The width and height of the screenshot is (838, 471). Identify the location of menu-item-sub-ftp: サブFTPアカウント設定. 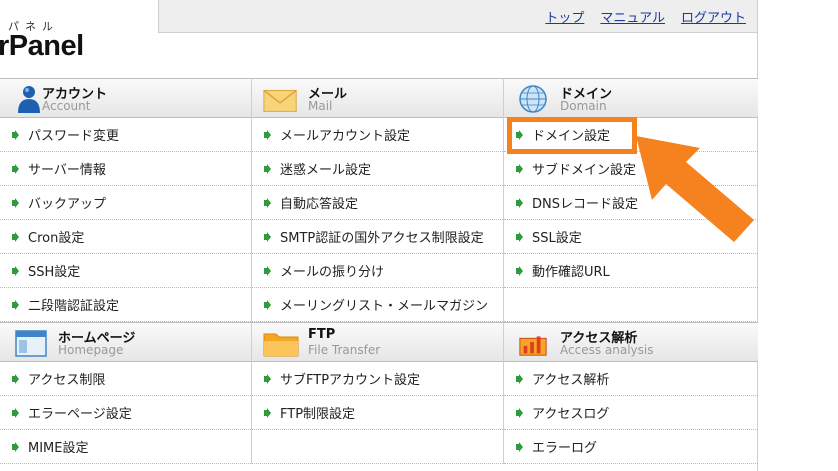
(377, 379).